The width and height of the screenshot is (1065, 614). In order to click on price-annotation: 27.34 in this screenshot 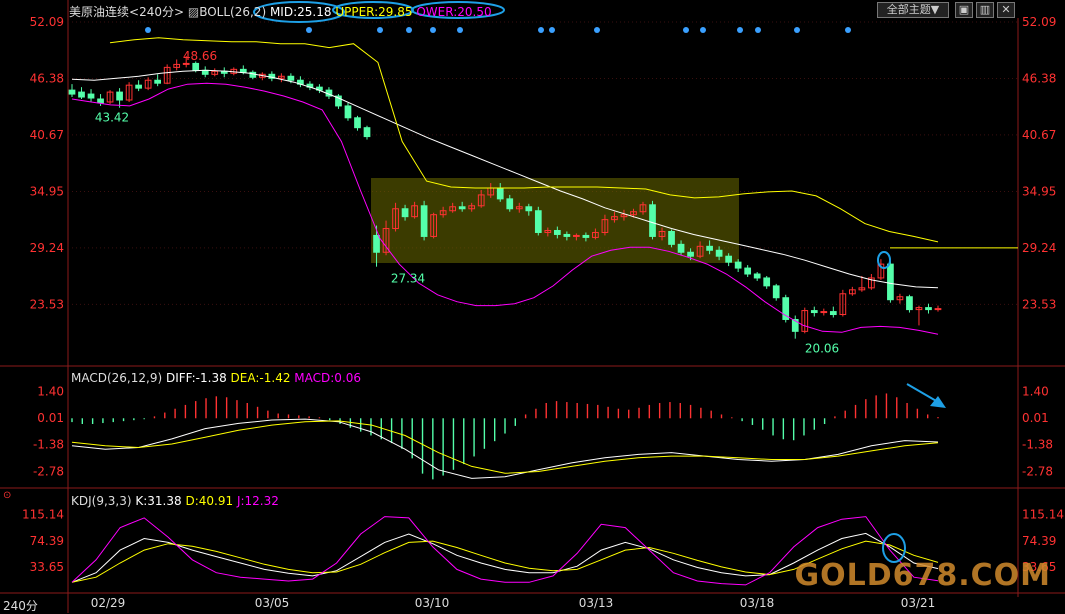, I will do `click(408, 279)`.